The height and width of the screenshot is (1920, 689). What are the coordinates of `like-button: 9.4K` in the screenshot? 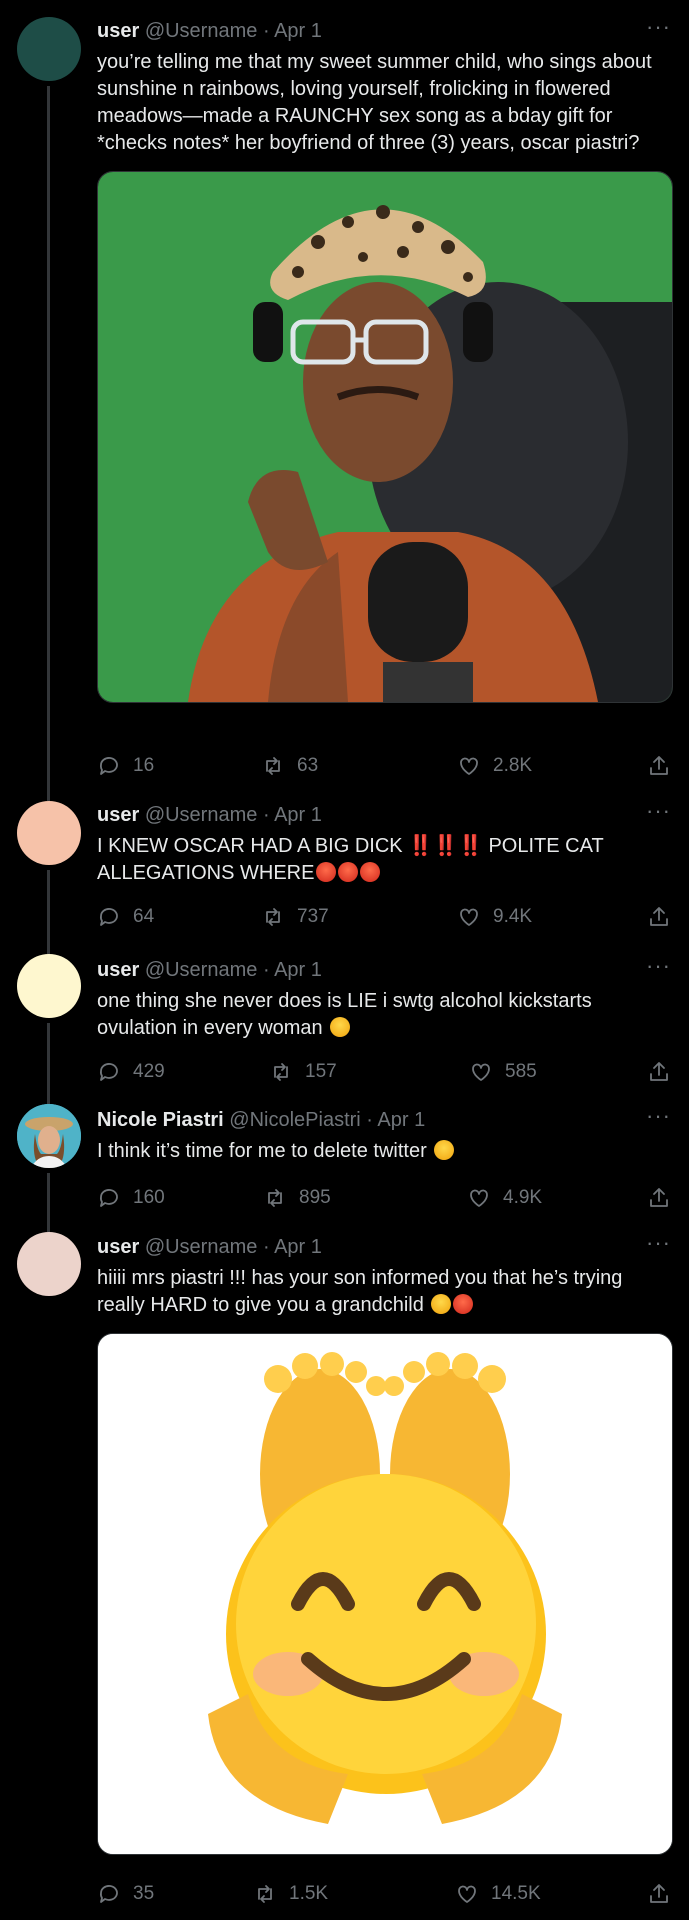 It's located at (494, 917).